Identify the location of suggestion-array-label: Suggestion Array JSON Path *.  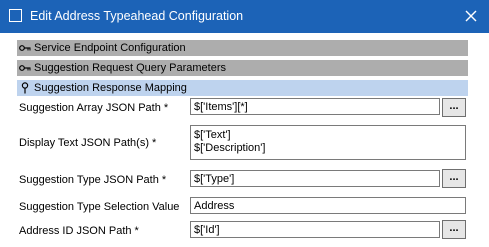
(94, 108).